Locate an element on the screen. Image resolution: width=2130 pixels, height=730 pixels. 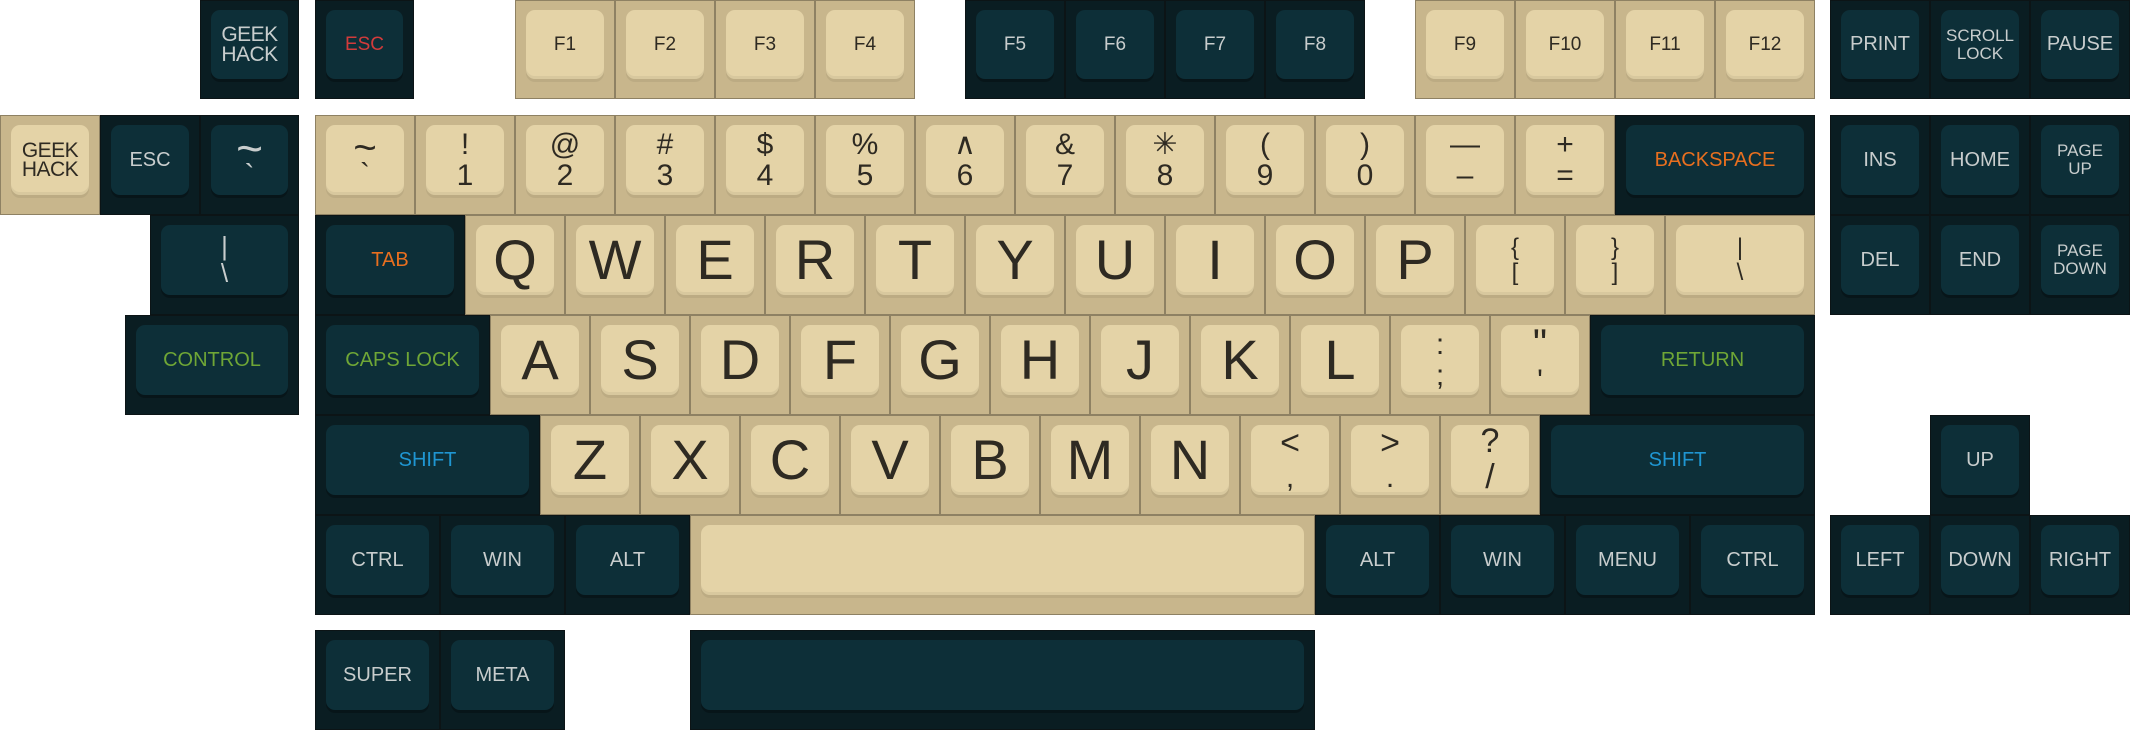
key-2: @2 is located at coordinates (565, 165).